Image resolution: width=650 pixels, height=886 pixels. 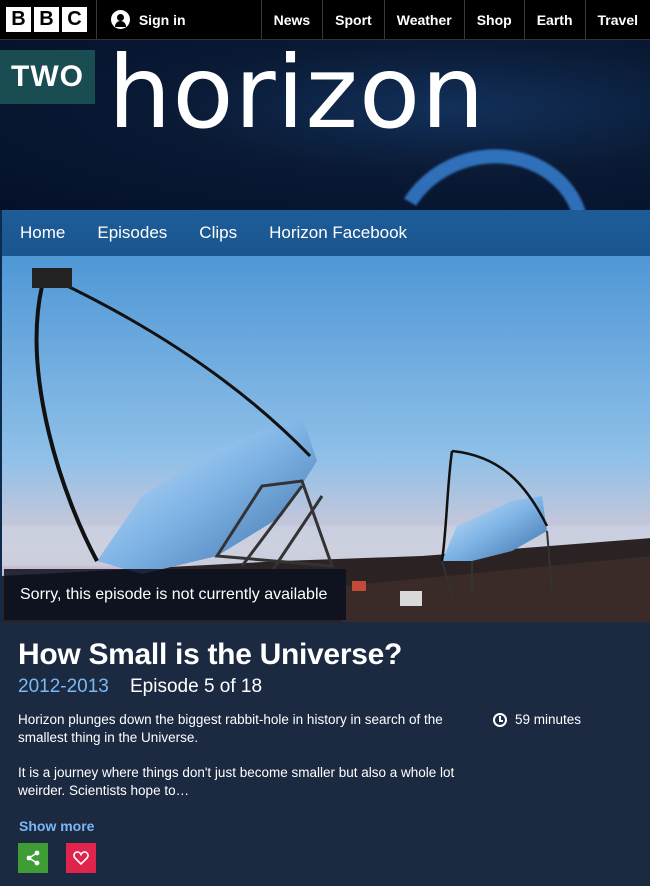 What do you see at coordinates (548, 719) in the screenshot?
I see `duration-label: 59 minutes` at bounding box center [548, 719].